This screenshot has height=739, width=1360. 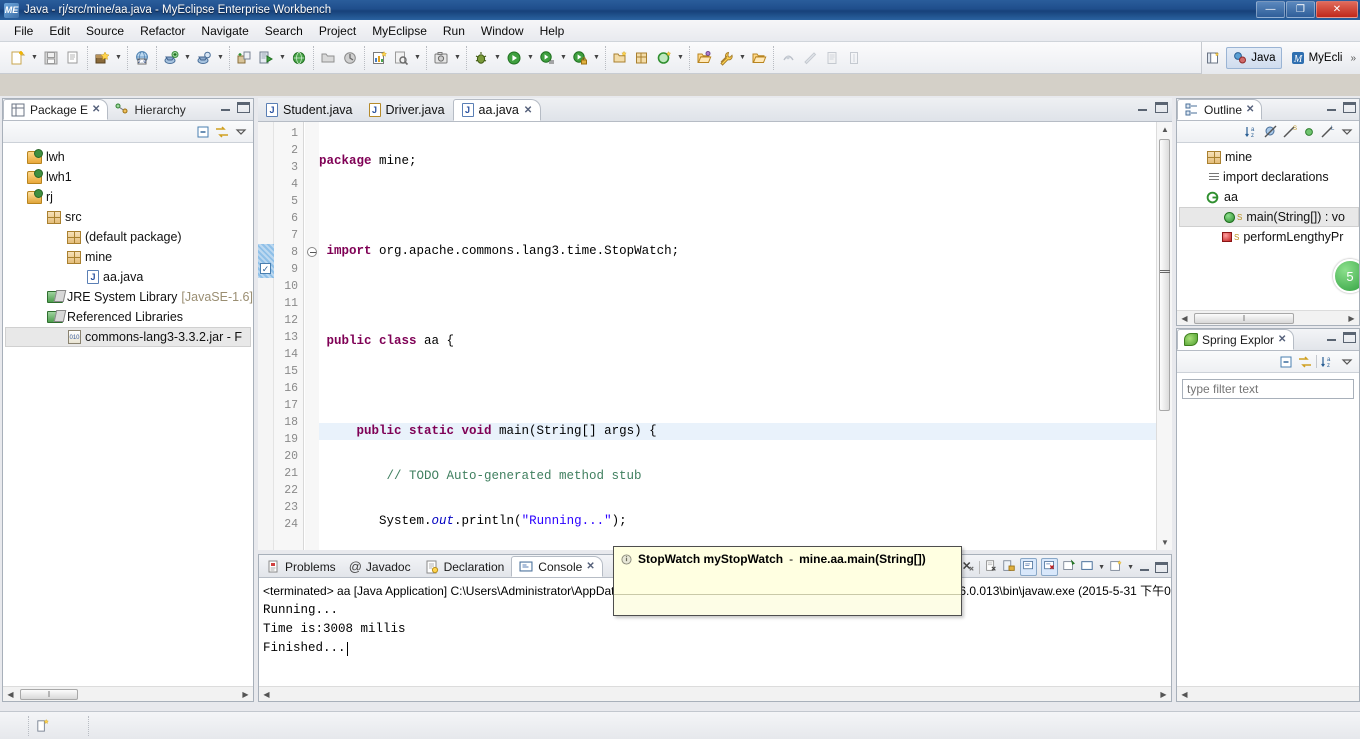 What do you see at coordinates (991, 567) in the screenshot?
I see `clear-console-icon` at bounding box center [991, 567].